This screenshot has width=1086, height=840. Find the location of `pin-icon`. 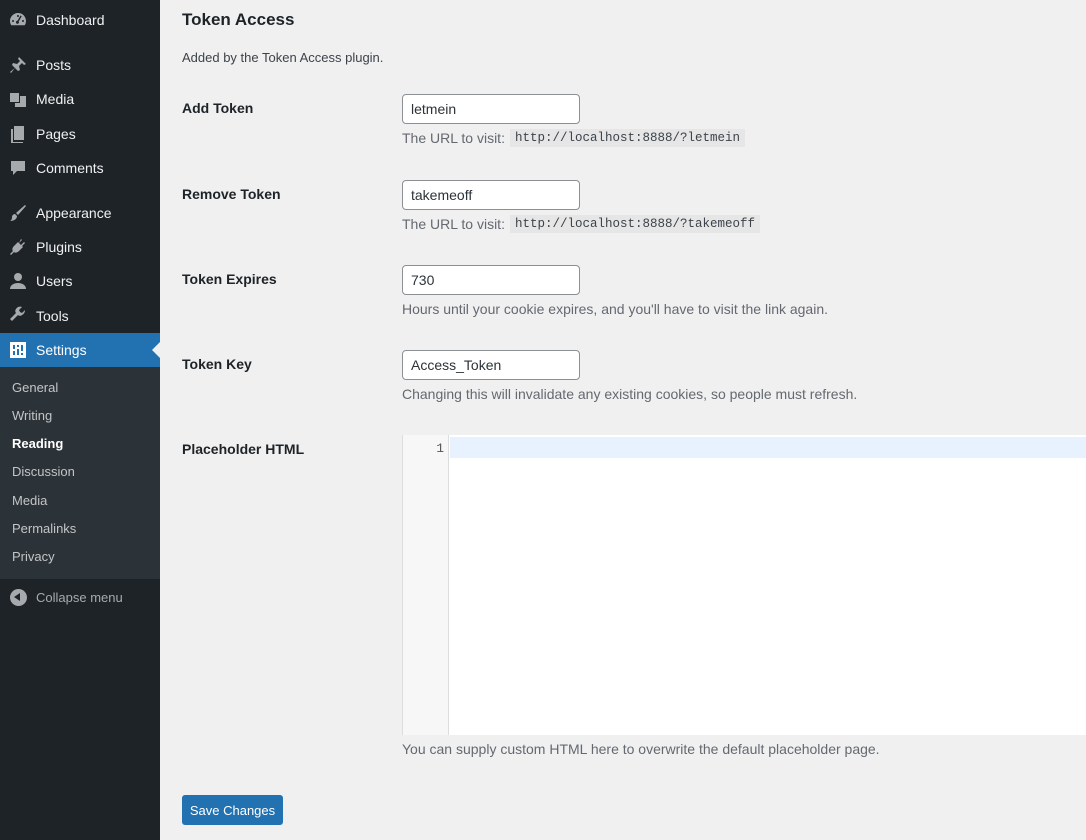

pin-icon is located at coordinates (18, 65).